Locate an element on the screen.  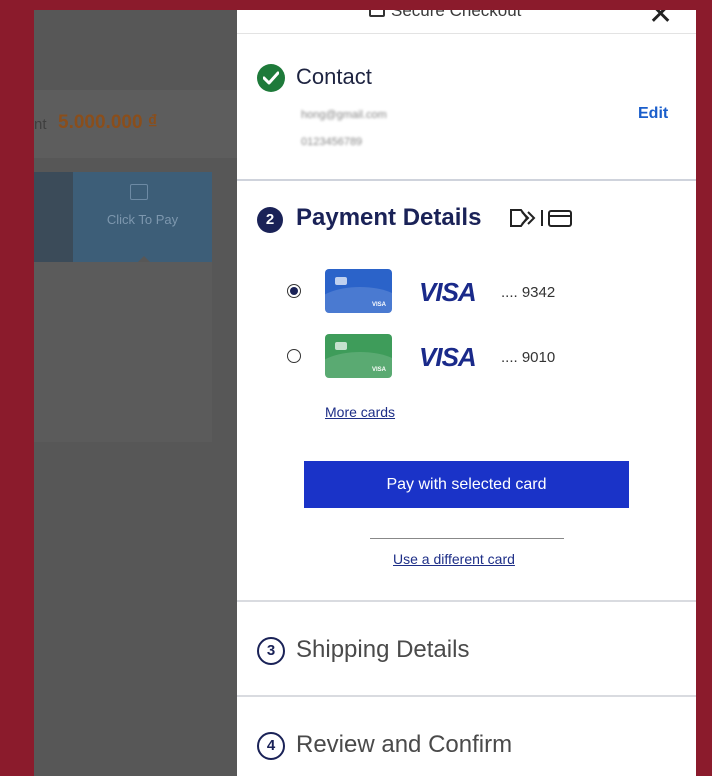
tab-click-to-pay: Click To Pay is located at coordinates (142, 217).